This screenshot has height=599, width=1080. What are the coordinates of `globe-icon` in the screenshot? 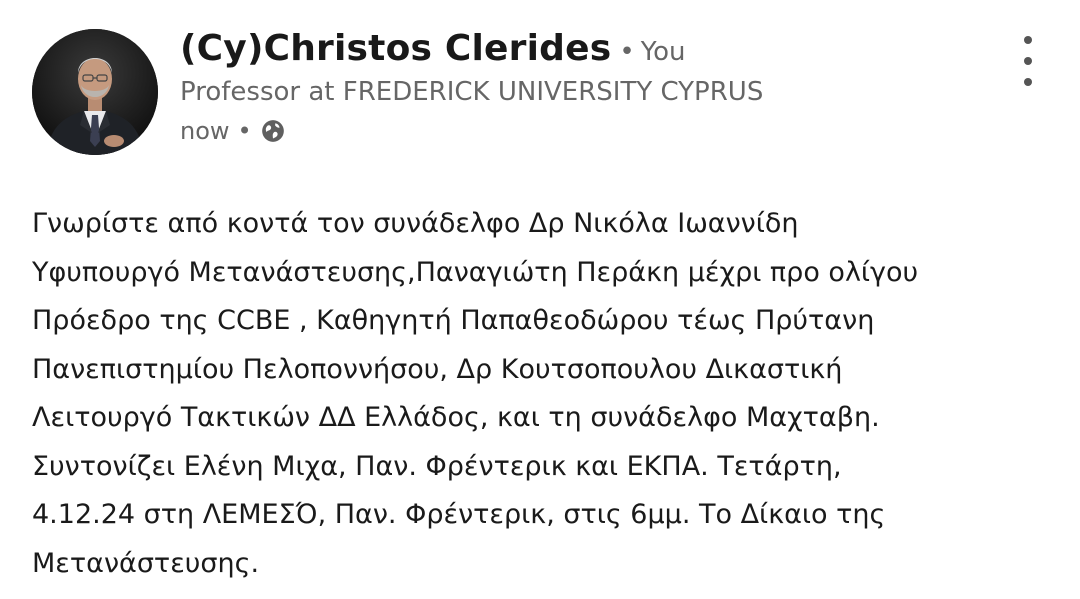 It's located at (273, 131).